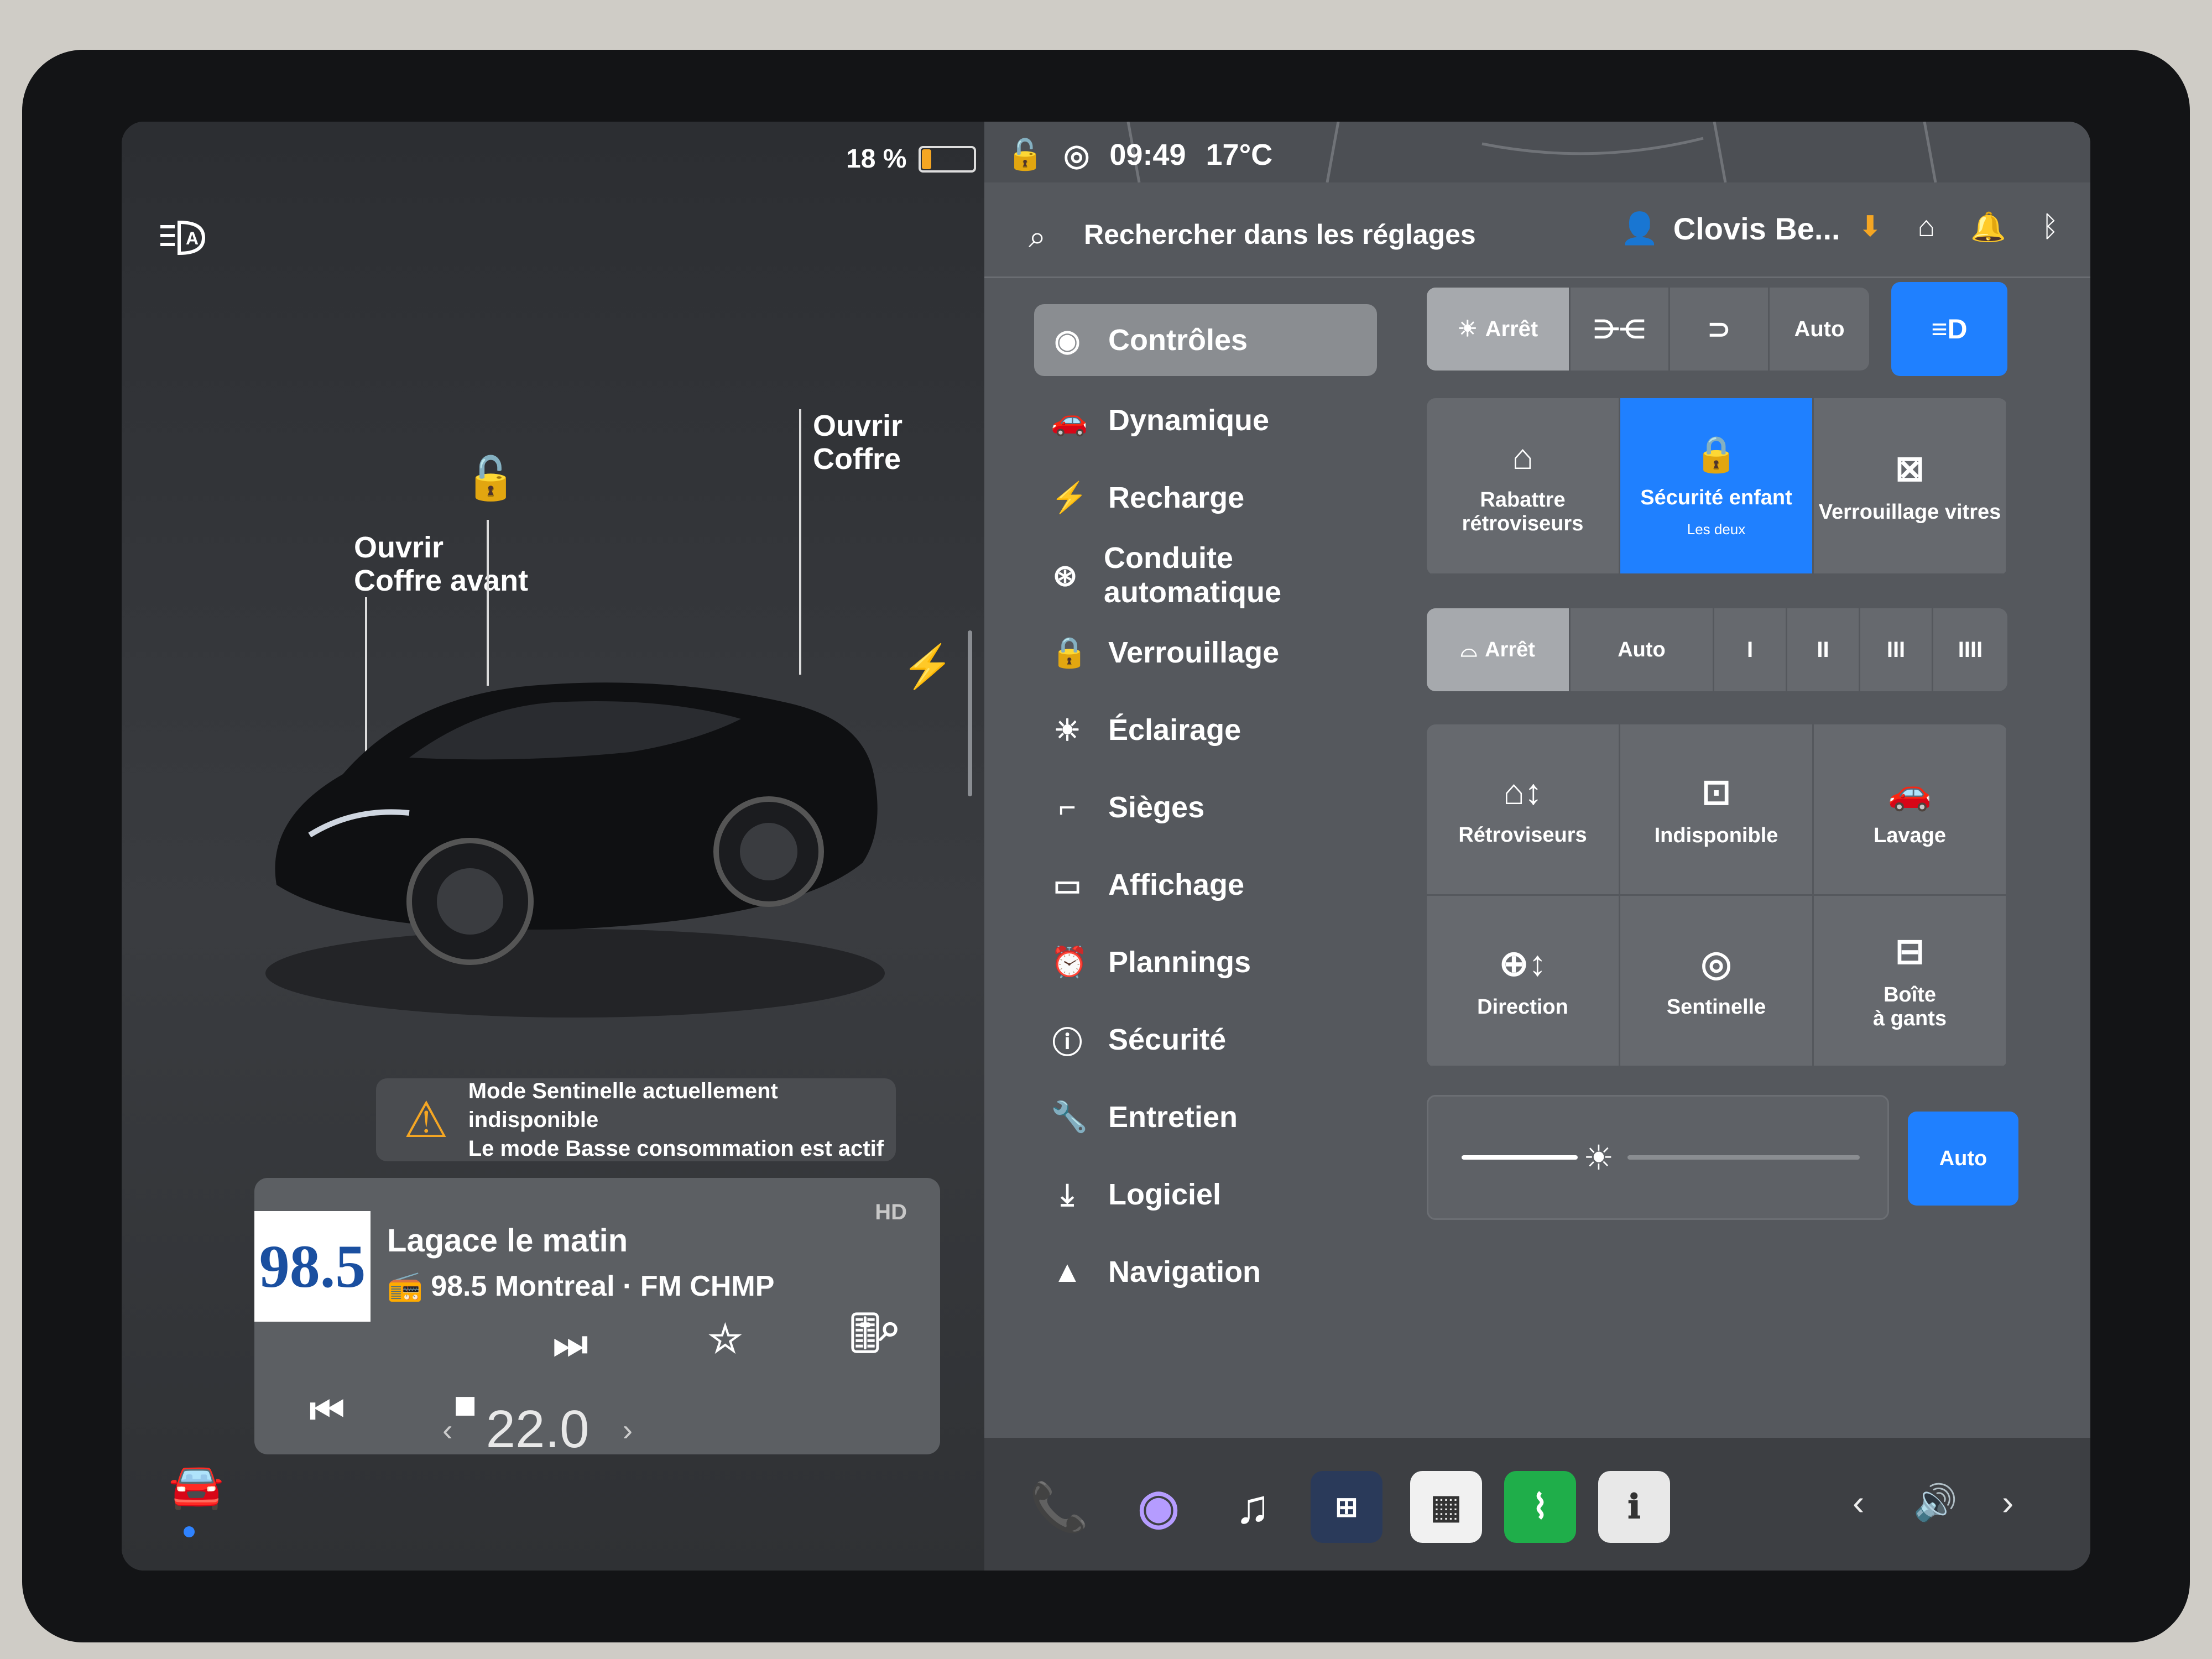 The width and height of the screenshot is (2212, 1659). What do you see at coordinates (448, 1430) in the screenshot?
I see `temp-down-icon: ‹` at bounding box center [448, 1430].